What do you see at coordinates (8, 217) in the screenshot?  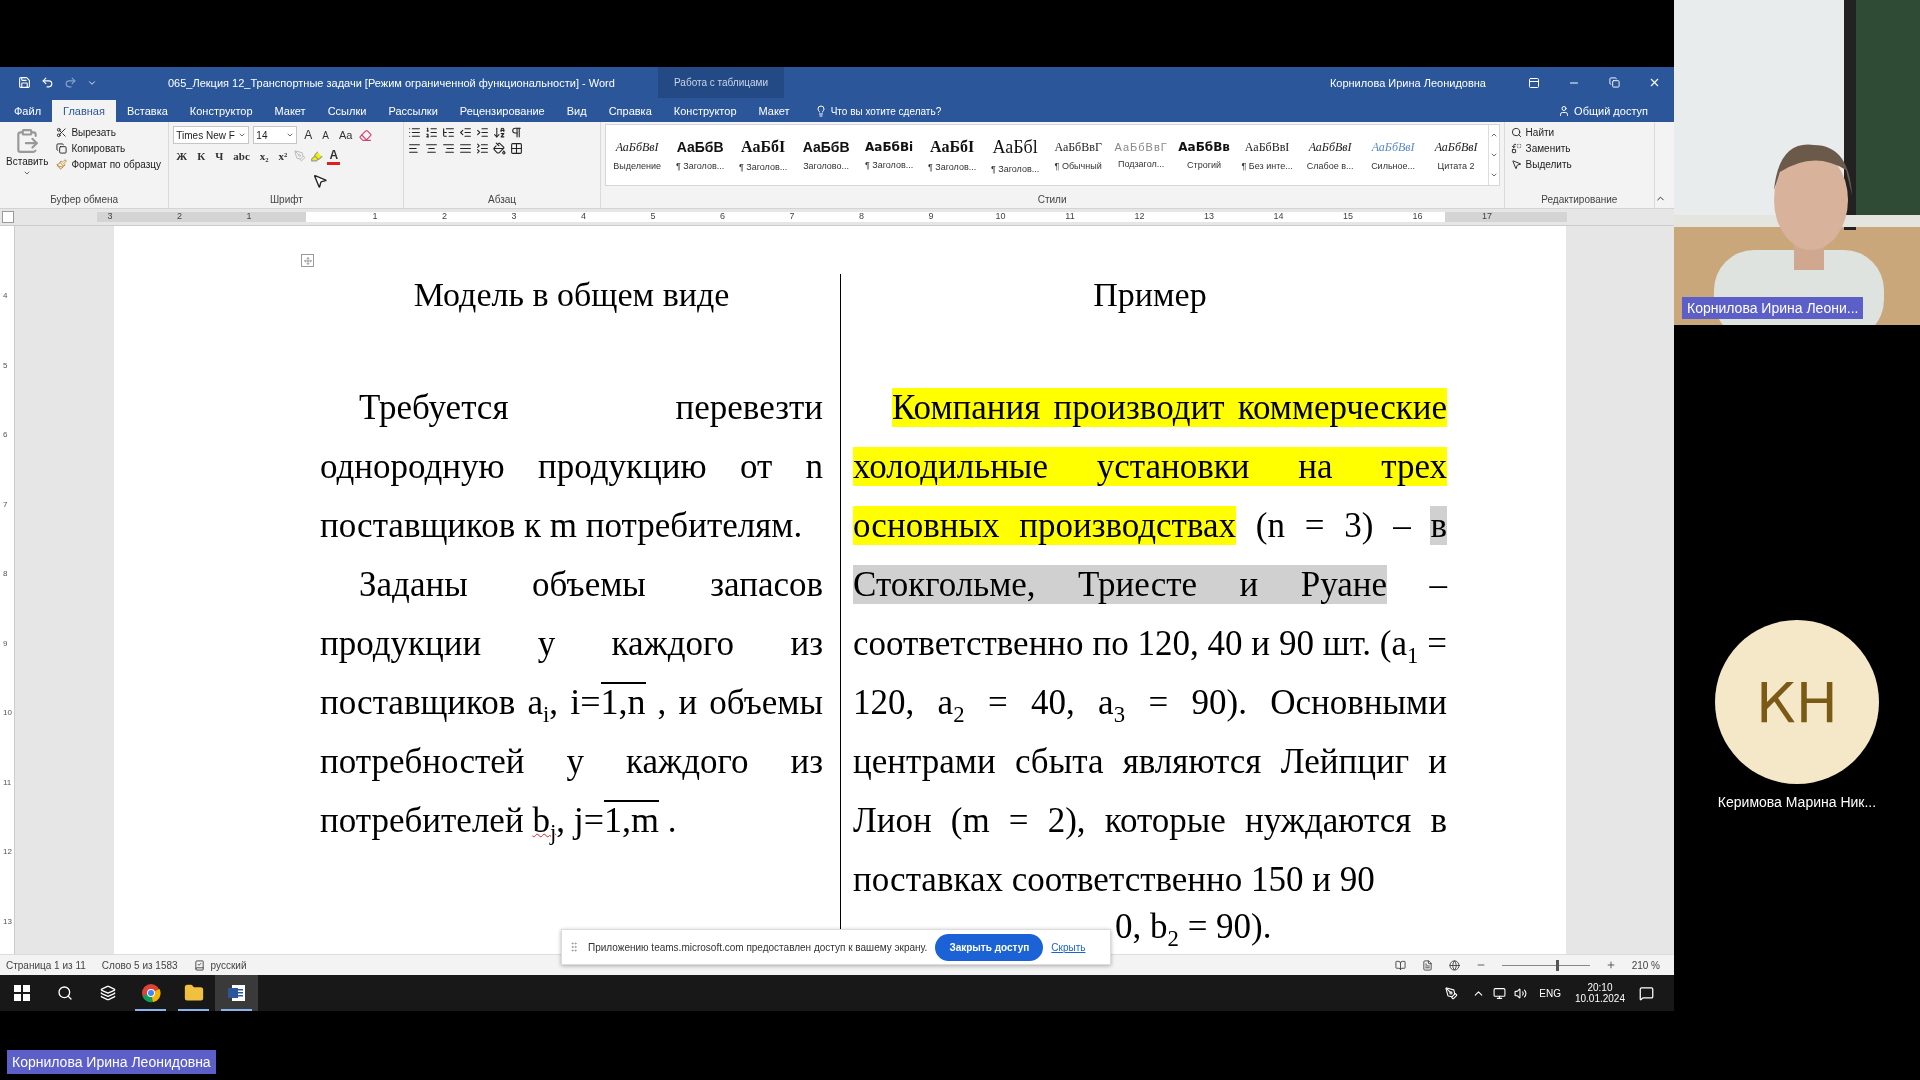 I see `tab-selector` at bounding box center [8, 217].